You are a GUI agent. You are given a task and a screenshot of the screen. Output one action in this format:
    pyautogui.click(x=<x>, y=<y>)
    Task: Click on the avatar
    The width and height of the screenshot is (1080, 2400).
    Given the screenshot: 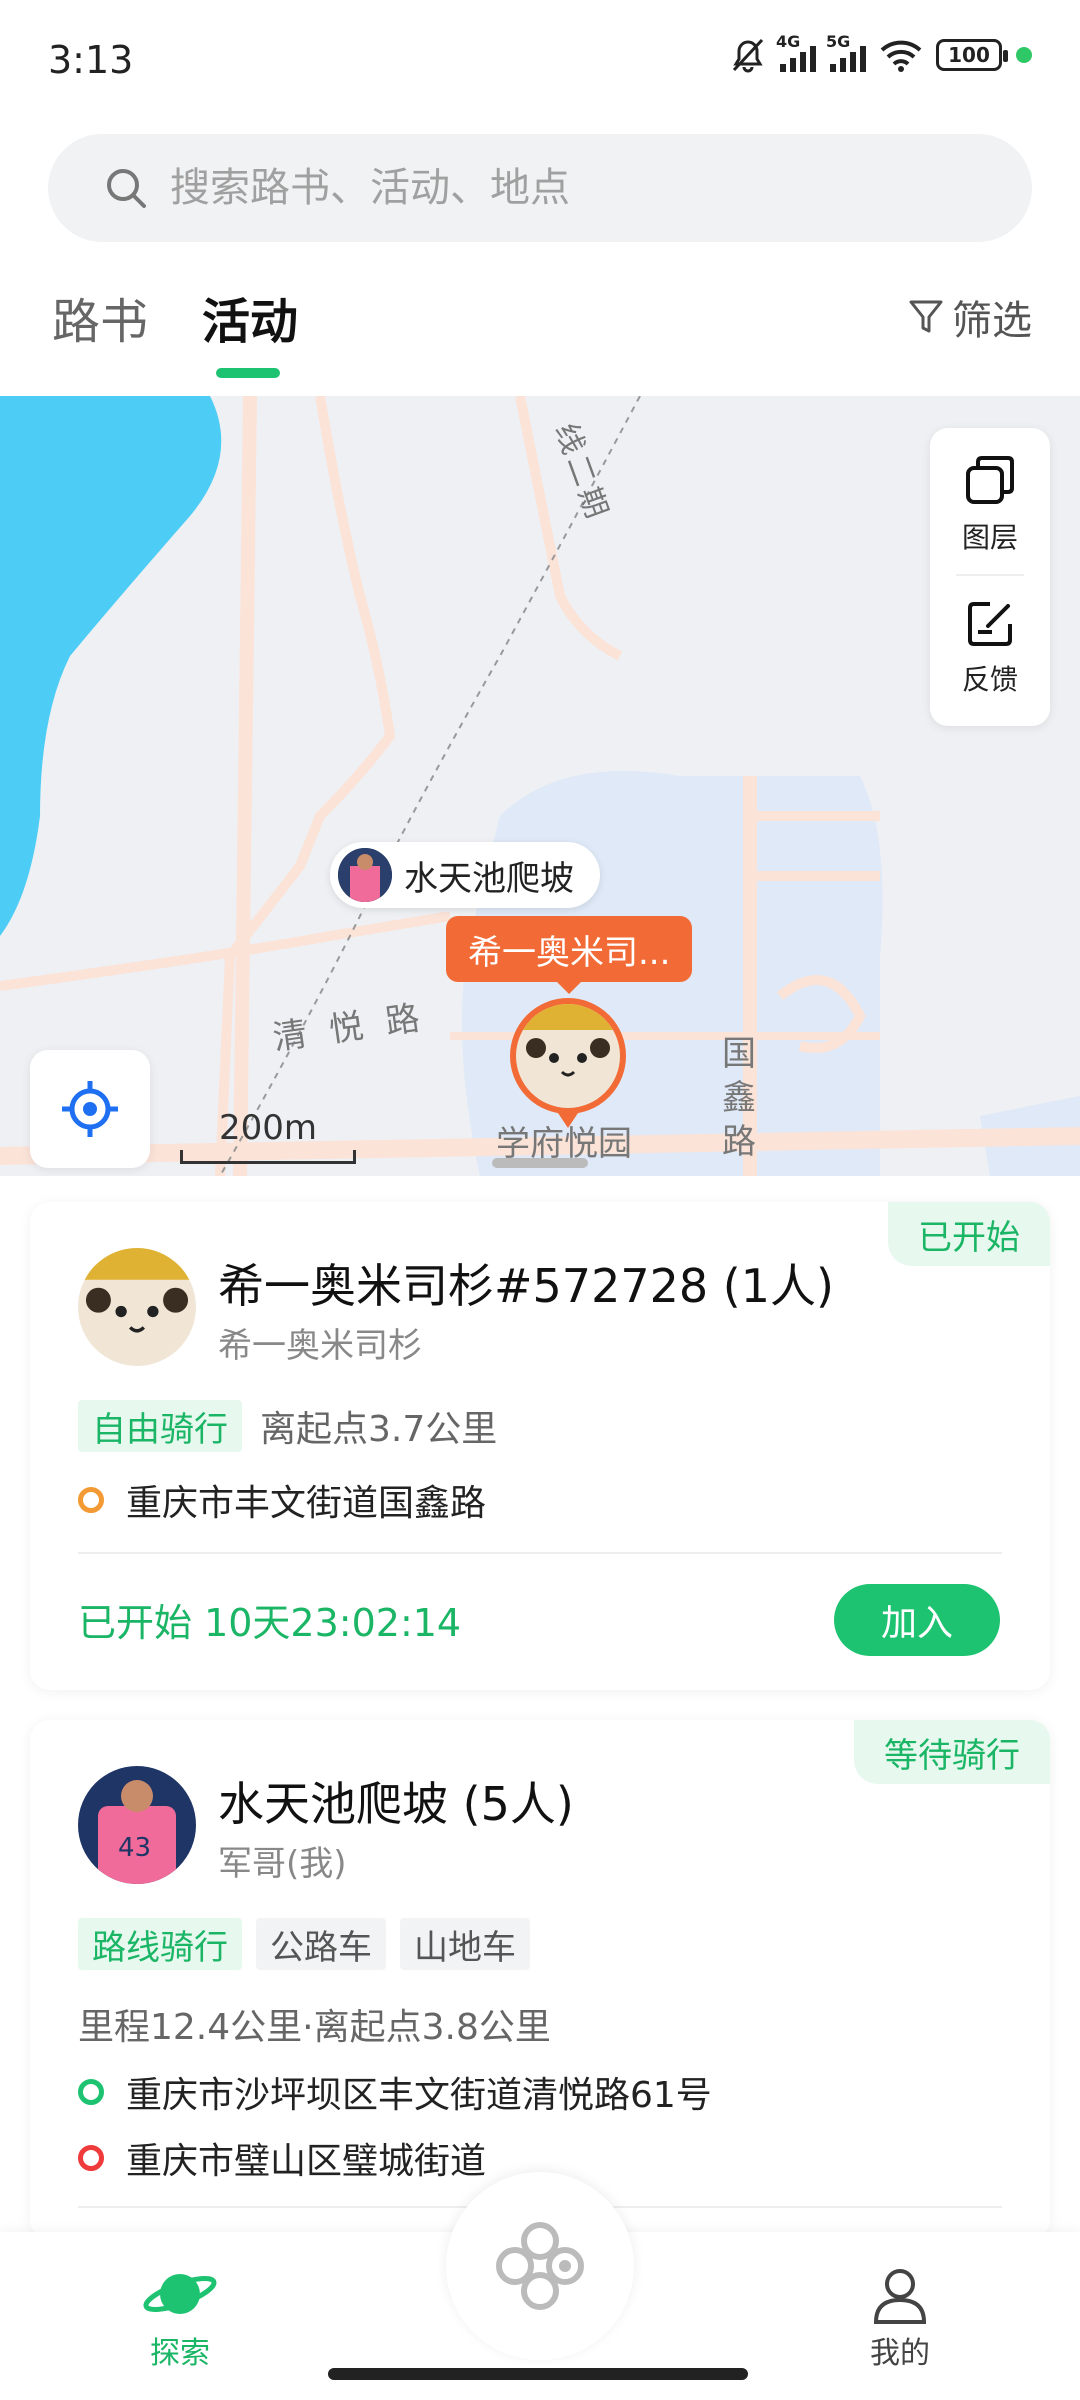 What is the action you would take?
    pyautogui.click(x=137, y=1307)
    